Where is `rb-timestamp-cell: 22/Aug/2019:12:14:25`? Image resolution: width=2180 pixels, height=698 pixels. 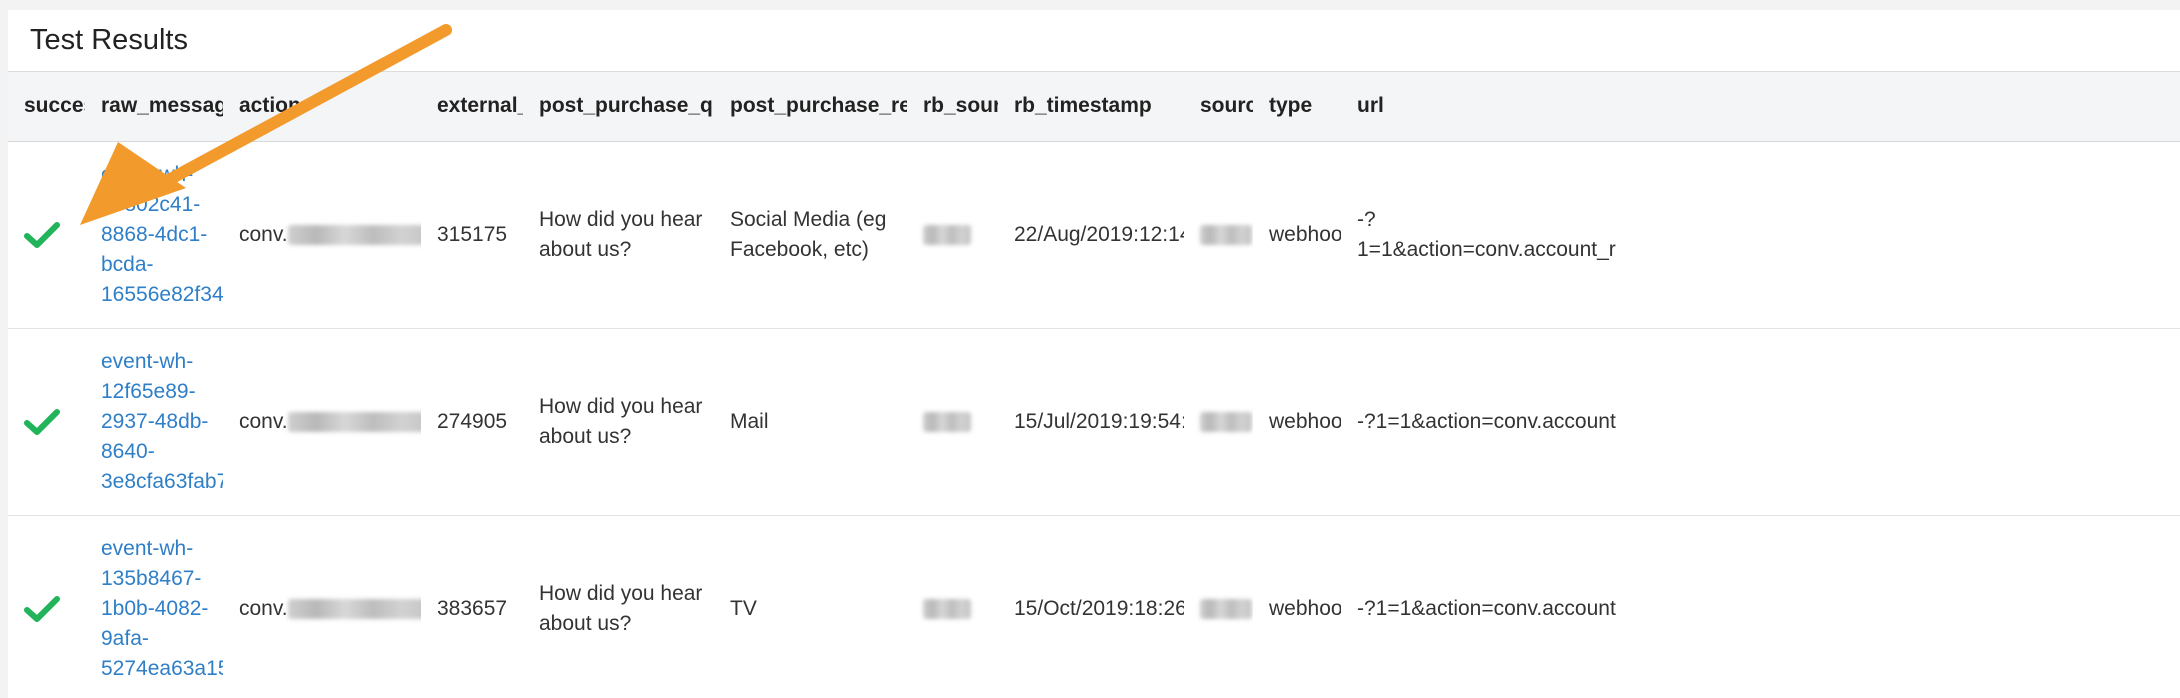
rb-timestamp-cell: 22/Aug/2019:12:14:25 is located at coordinates (1091, 235).